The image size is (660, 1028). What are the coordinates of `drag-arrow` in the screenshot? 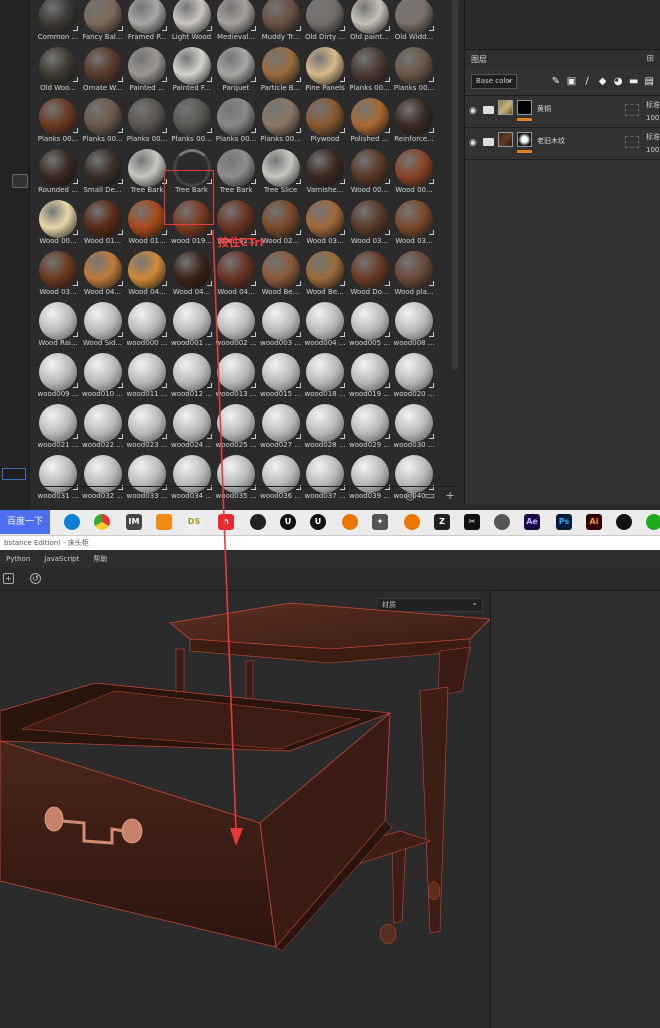 It's located at (227, 537).